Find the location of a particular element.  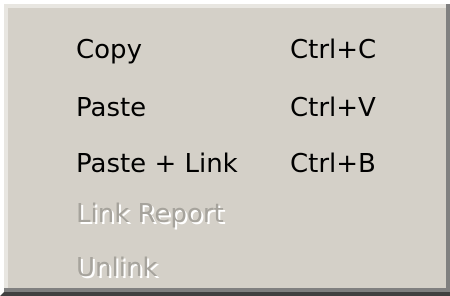

menu-item-link-report-label: Link Report is located at coordinates (150, 214).